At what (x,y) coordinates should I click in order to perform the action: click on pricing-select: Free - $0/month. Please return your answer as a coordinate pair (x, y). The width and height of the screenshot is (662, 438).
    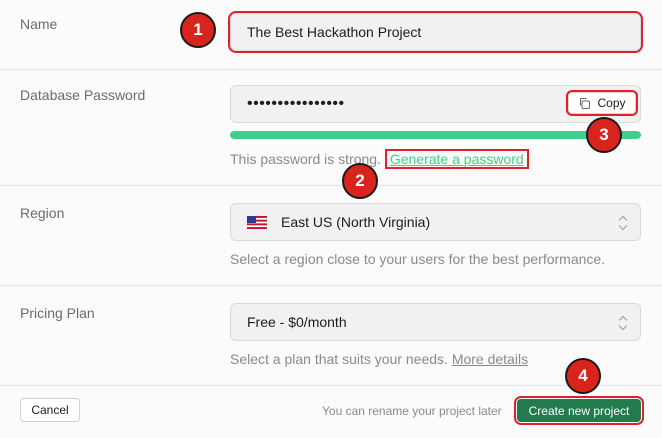
    Looking at the image, I should click on (435, 322).